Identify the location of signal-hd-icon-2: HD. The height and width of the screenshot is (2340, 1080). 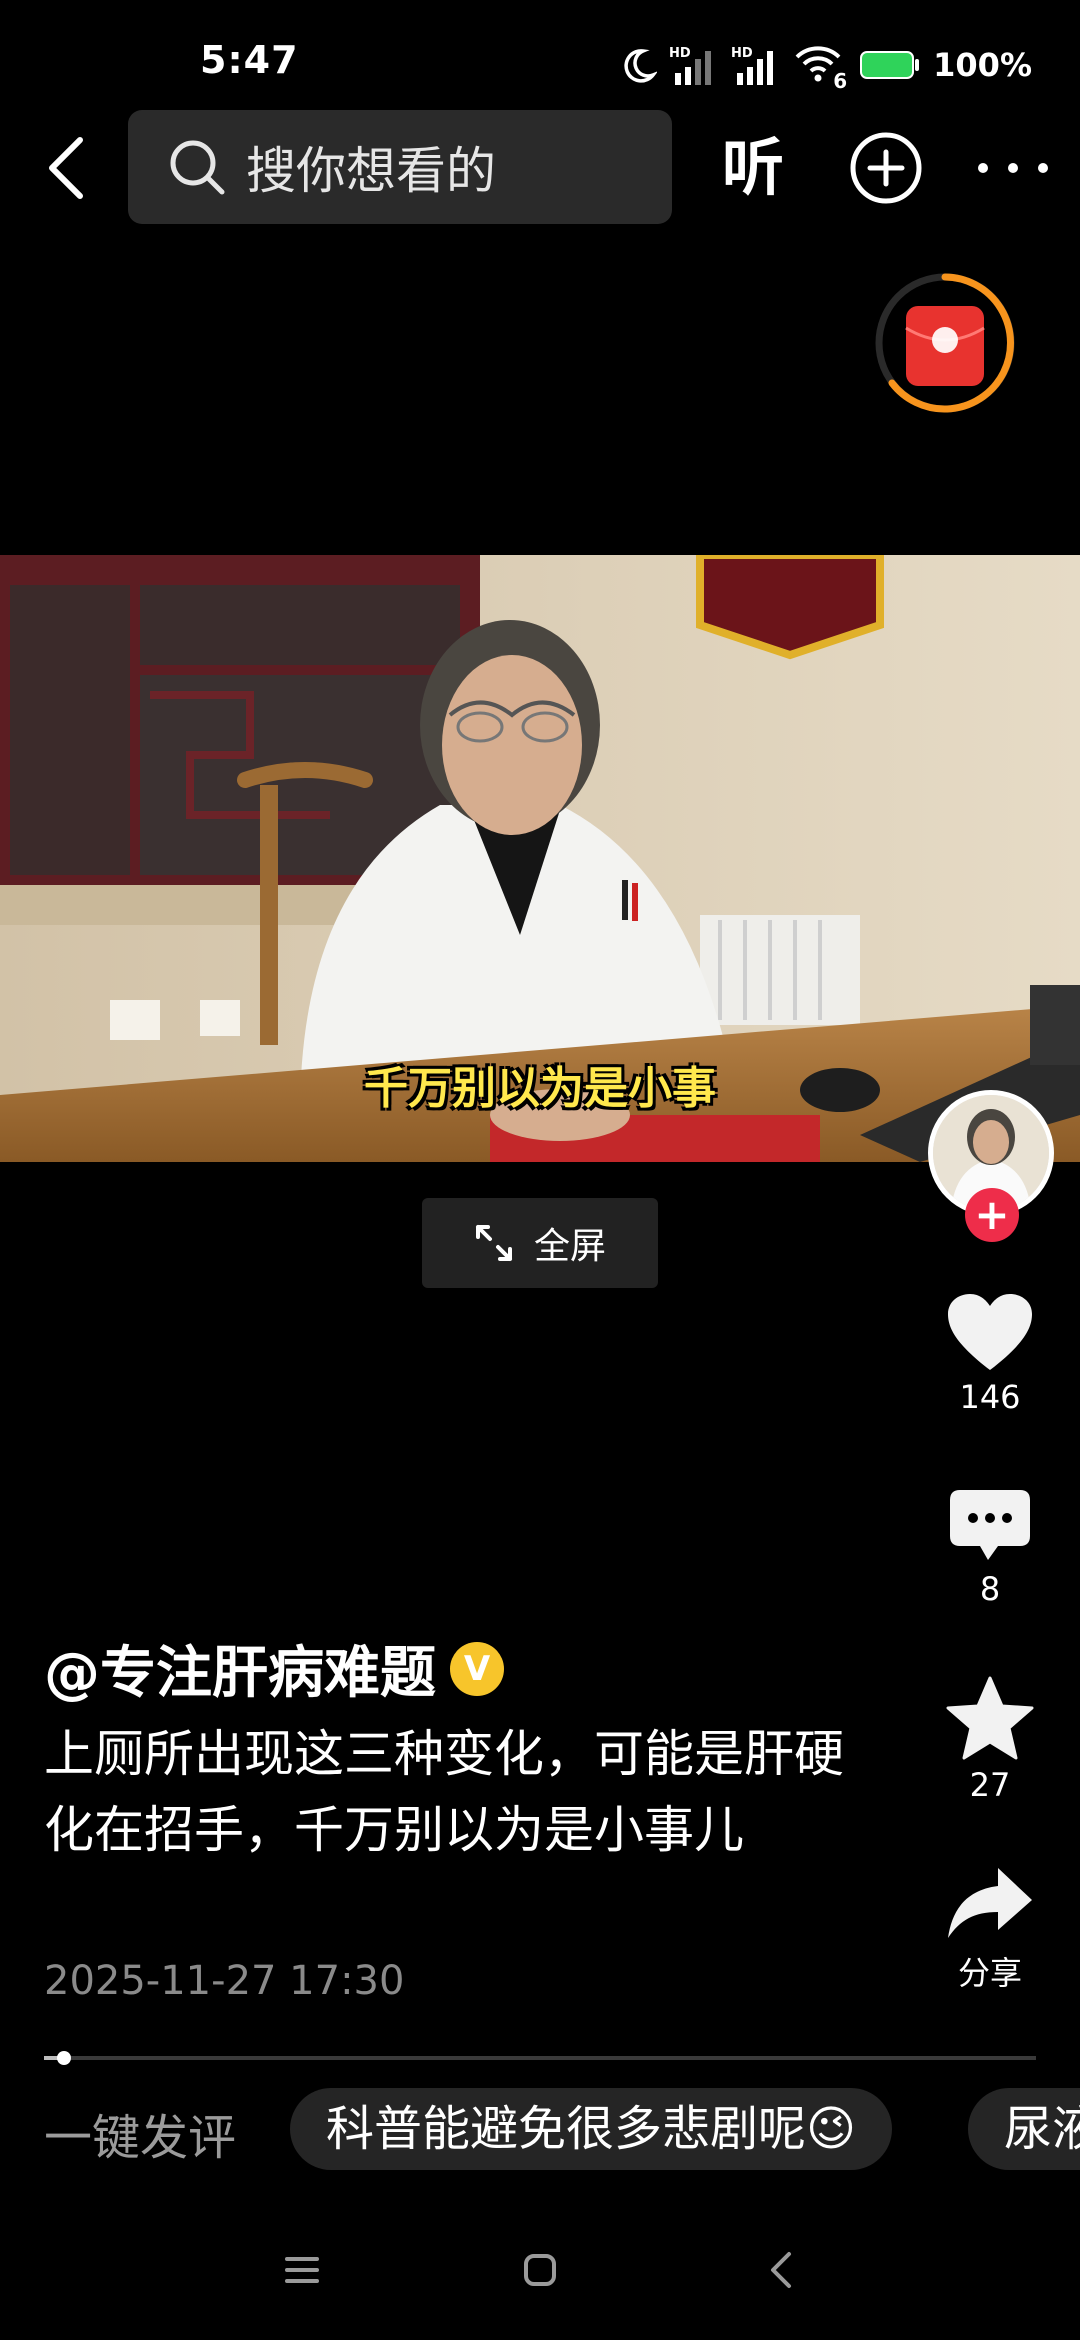
(752, 65).